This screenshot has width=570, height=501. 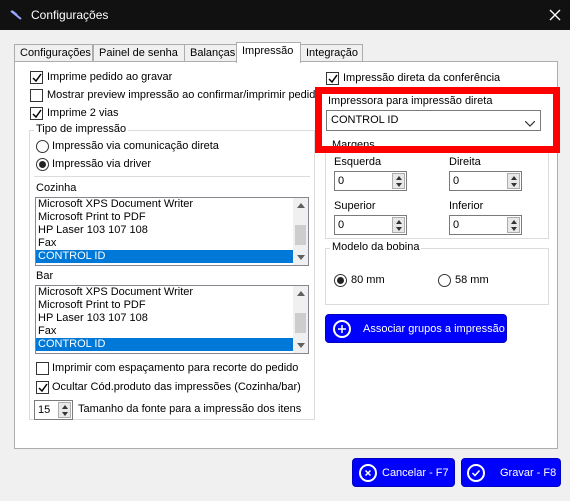 I want to click on title-bar: Configurações, so click(x=285, y=15).